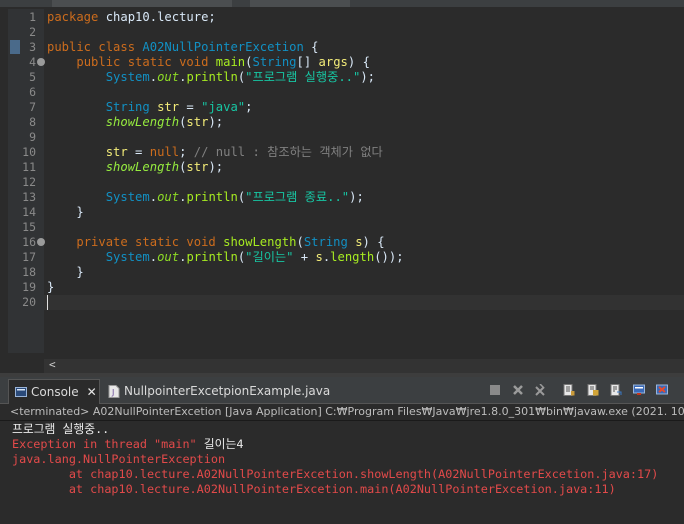  What do you see at coordinates (269, 257) in the screenshot?
I see `code-token: "길이는"` at bounding box center [269, 257].